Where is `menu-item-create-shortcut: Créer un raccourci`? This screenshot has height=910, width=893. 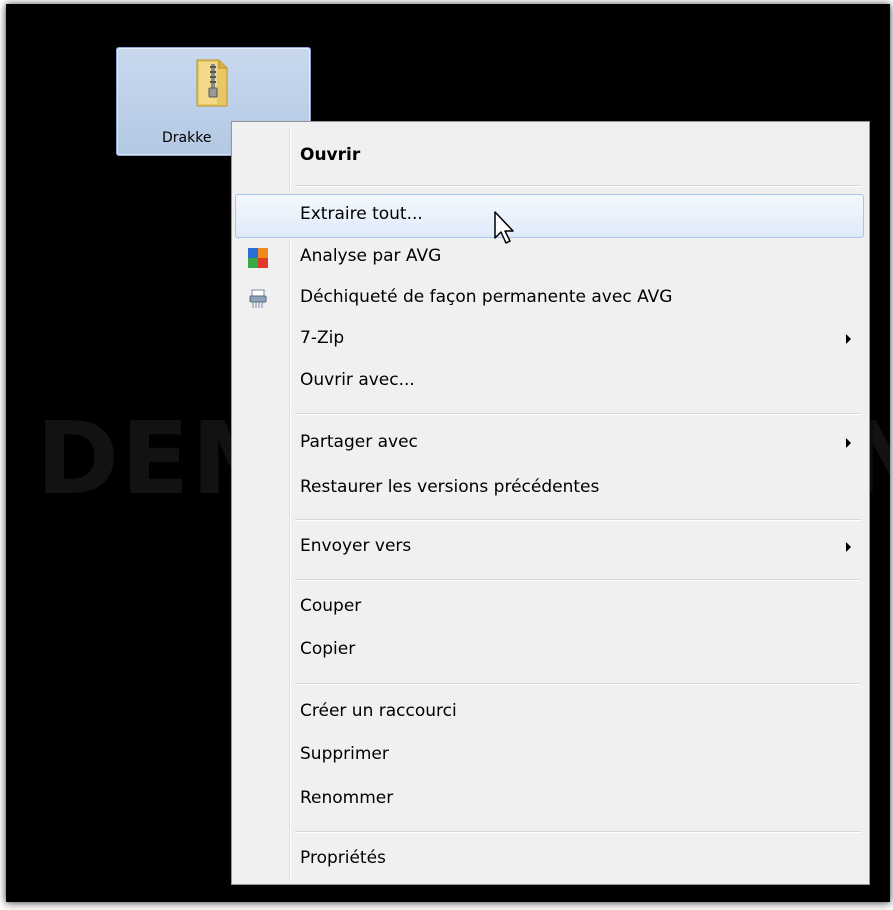 menu-item-create-shortcut: Créer un raccourci is located at coordinates (549, 713).